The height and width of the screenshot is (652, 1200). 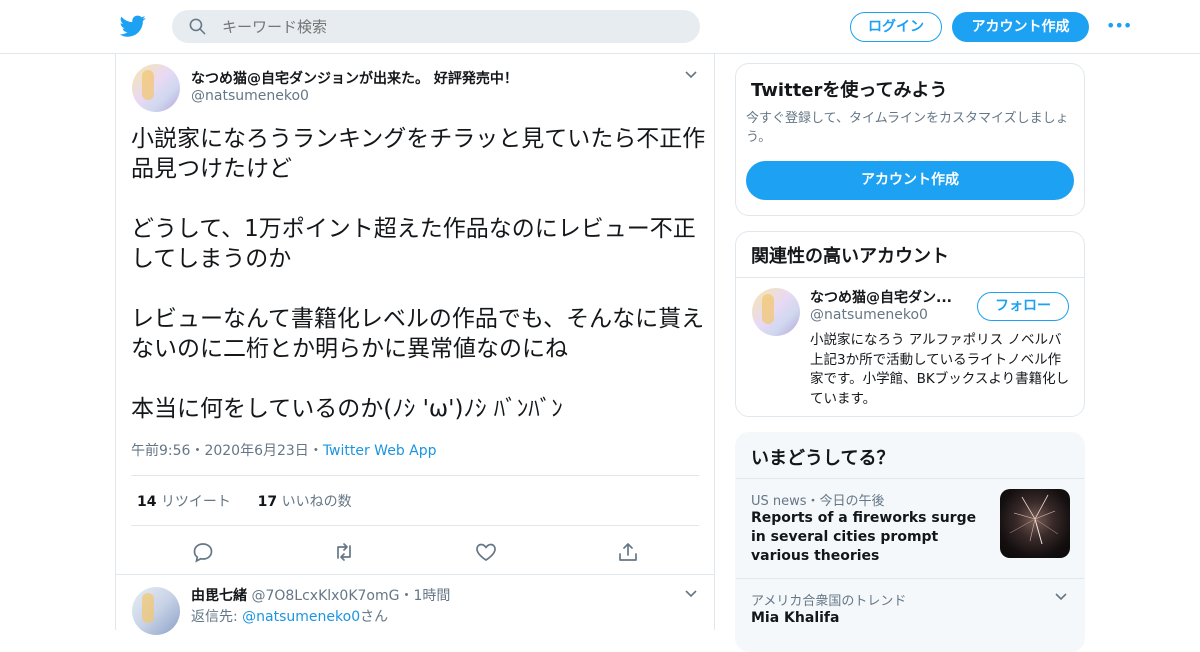 What do you see at coordinates (628, 552) in the screenshot?
I see `share-icon` at bounding box center [628, 552].